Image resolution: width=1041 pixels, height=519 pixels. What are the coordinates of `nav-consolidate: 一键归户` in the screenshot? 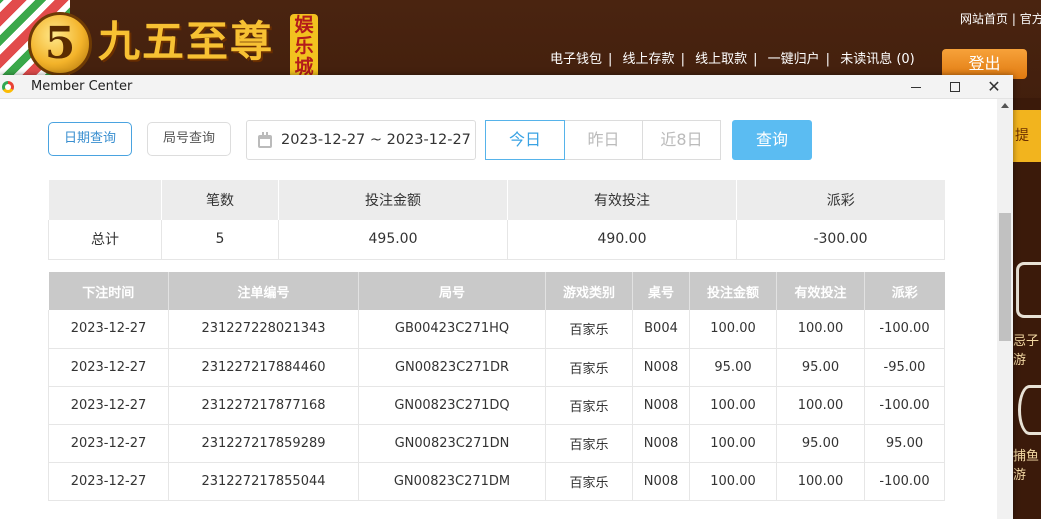 It's located at (794, 59).